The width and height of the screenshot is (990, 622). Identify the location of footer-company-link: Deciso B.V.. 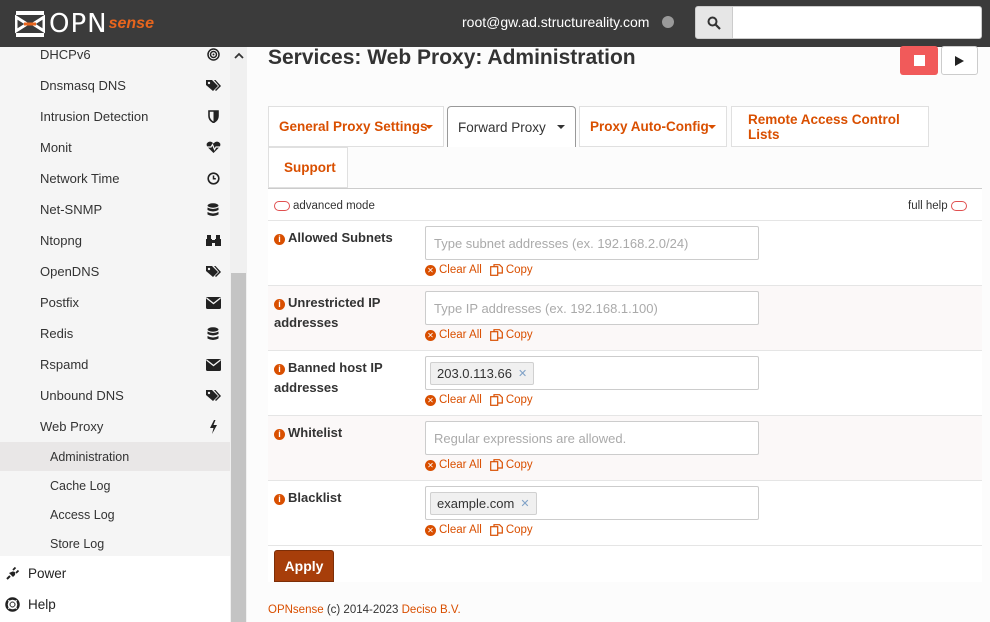
(431, 610).